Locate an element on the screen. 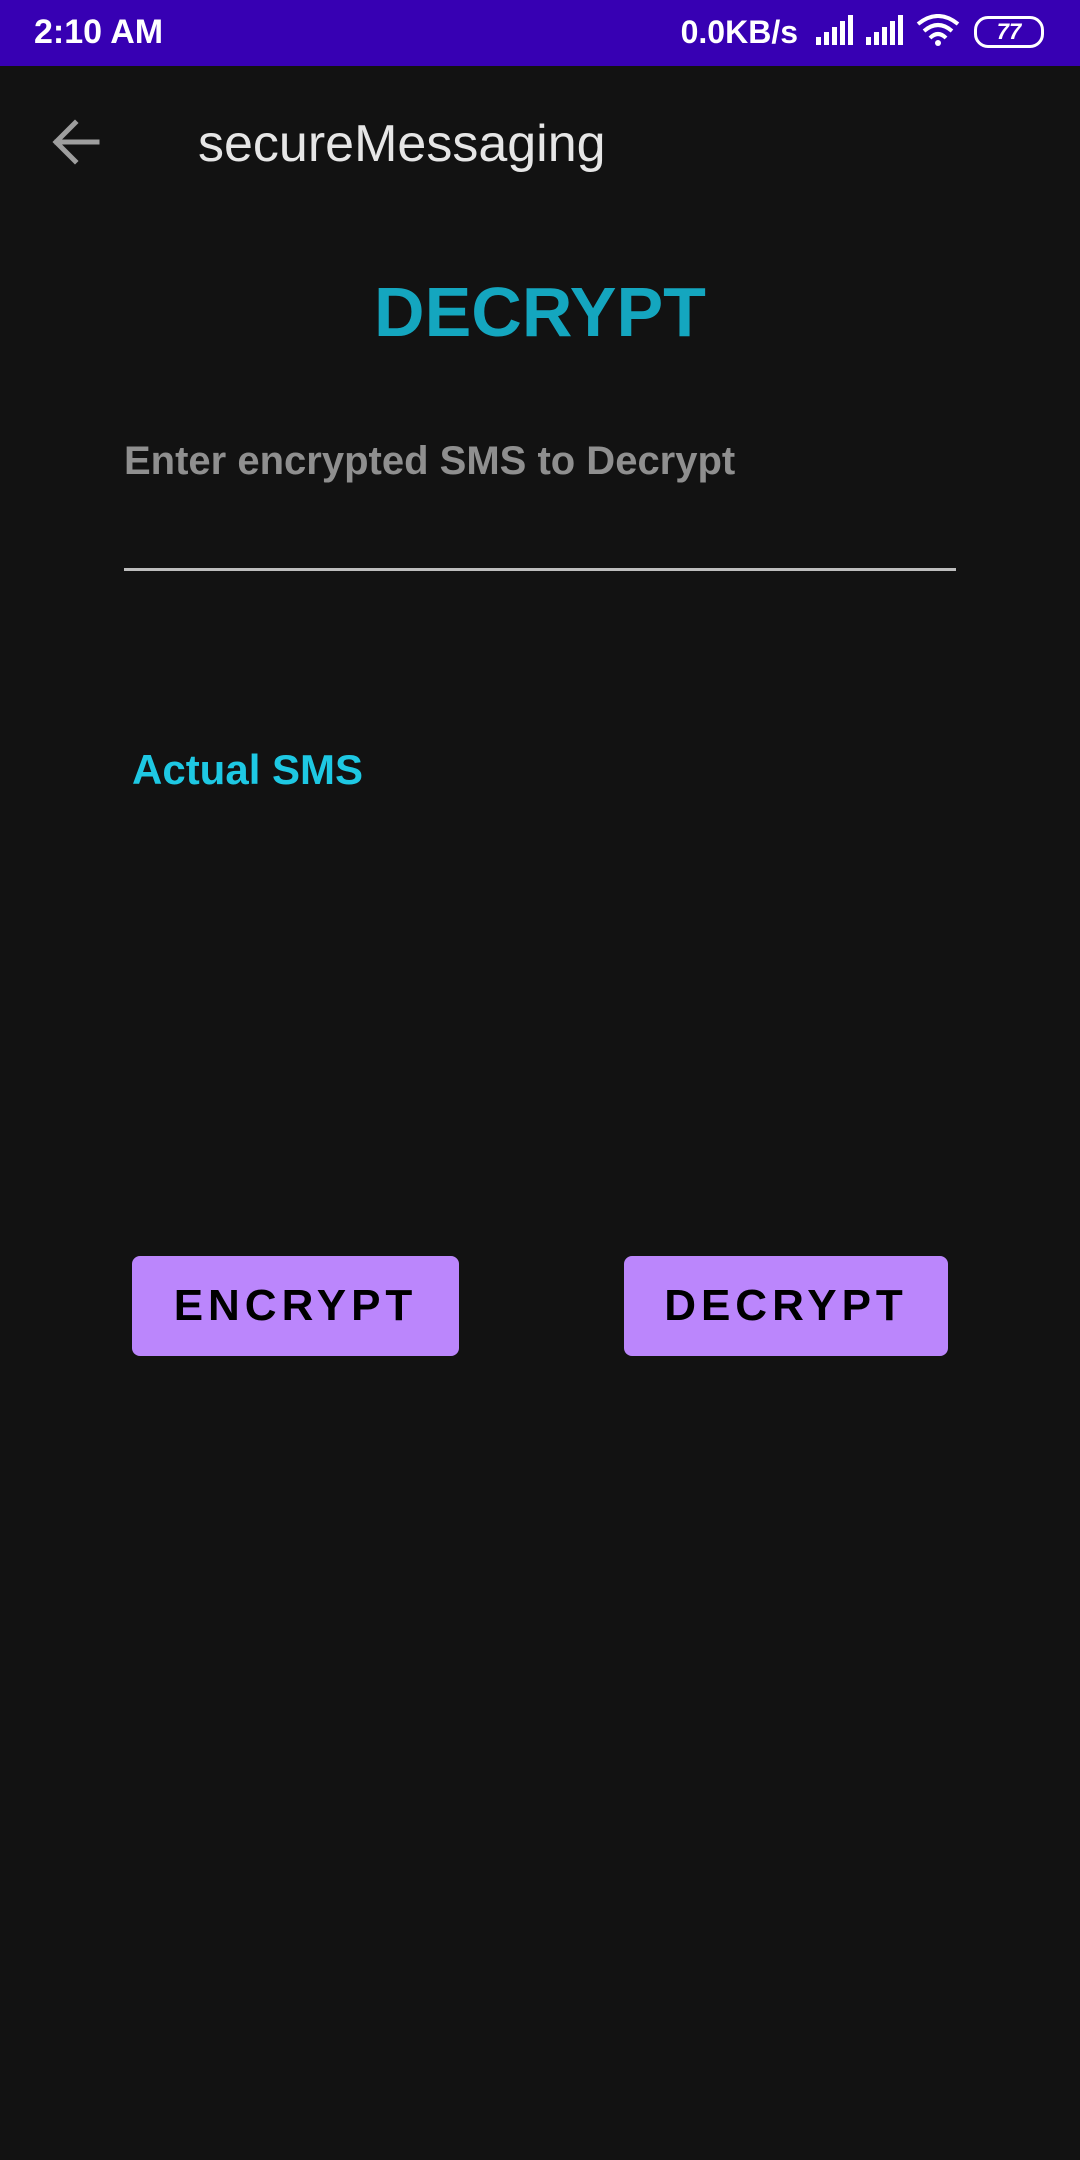 The height and width of the screenshot is (2160, 1080). page-heading: DECRYPT is located at coordinates (540, 312).